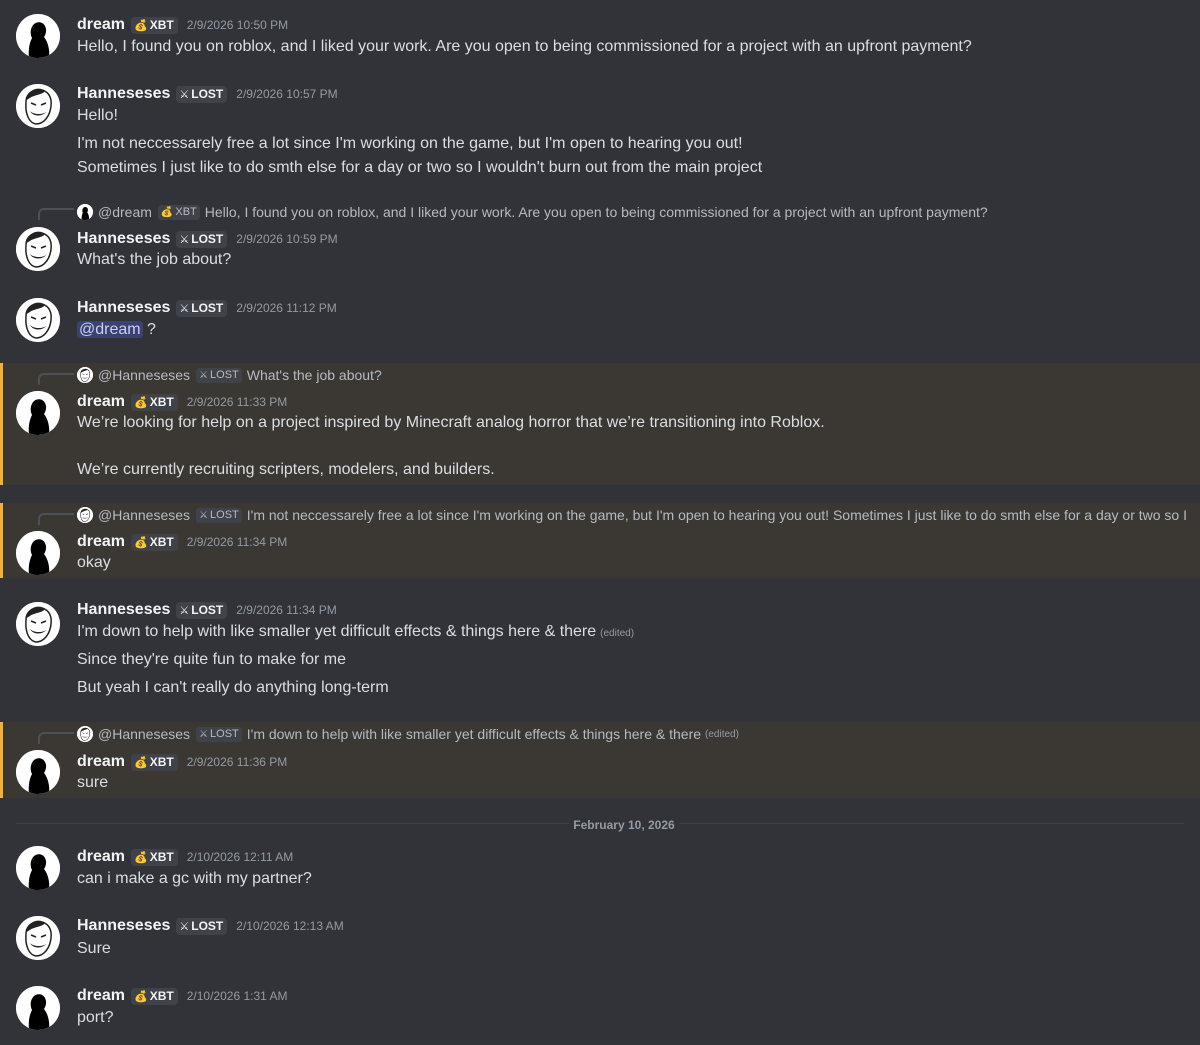 The height and width of the screenshot is (1045, 1200). Describe the element at coordinates (314, 375) in the screenshot. I see `reply-text: What's the job about?` at that location.